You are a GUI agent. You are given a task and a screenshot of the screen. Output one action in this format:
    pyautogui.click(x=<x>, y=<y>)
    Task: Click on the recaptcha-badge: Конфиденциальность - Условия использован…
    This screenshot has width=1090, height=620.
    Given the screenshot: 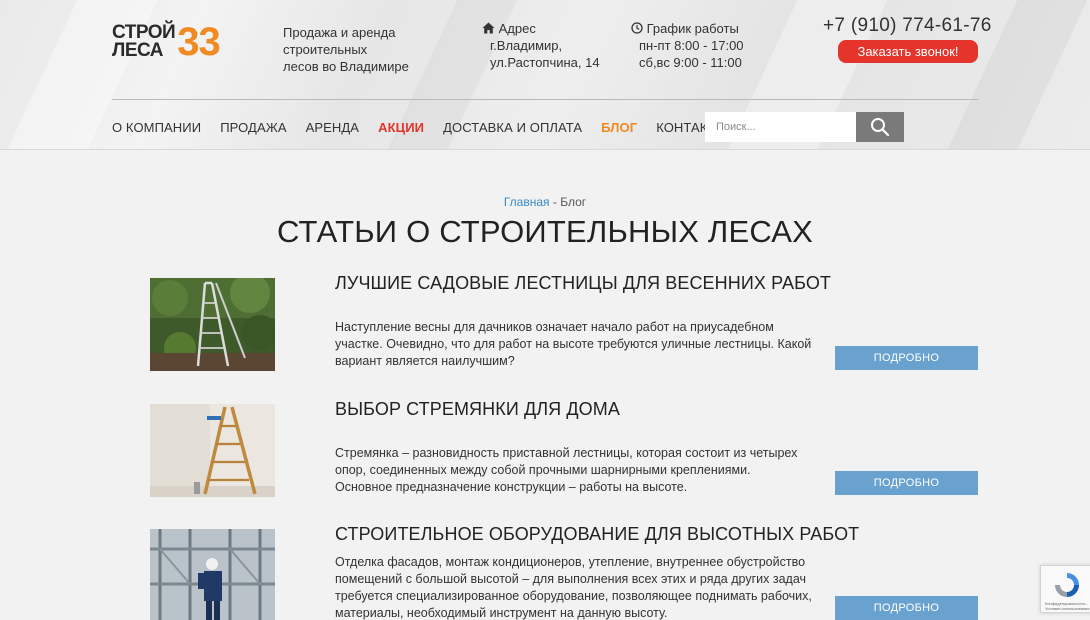 What is the action you would take?
    pyautogui.click(x=1065, y=589)
    